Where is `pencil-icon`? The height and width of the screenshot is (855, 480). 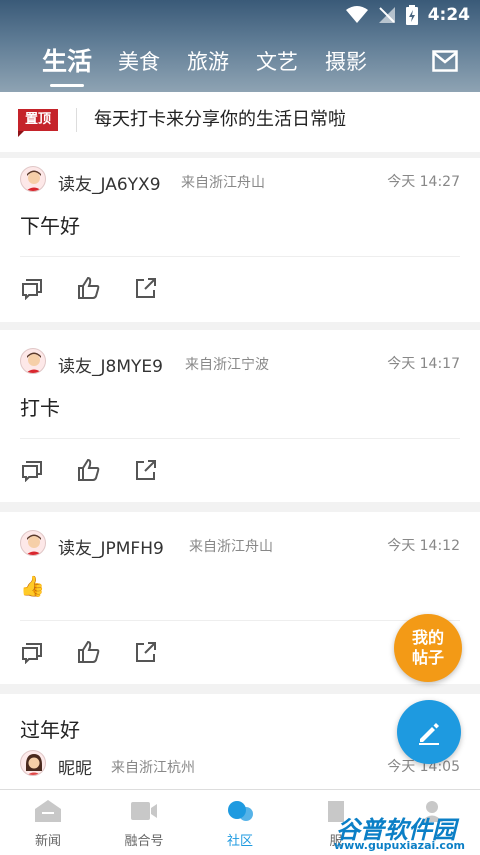 pencil-icon is located at coordinates (429, 734).